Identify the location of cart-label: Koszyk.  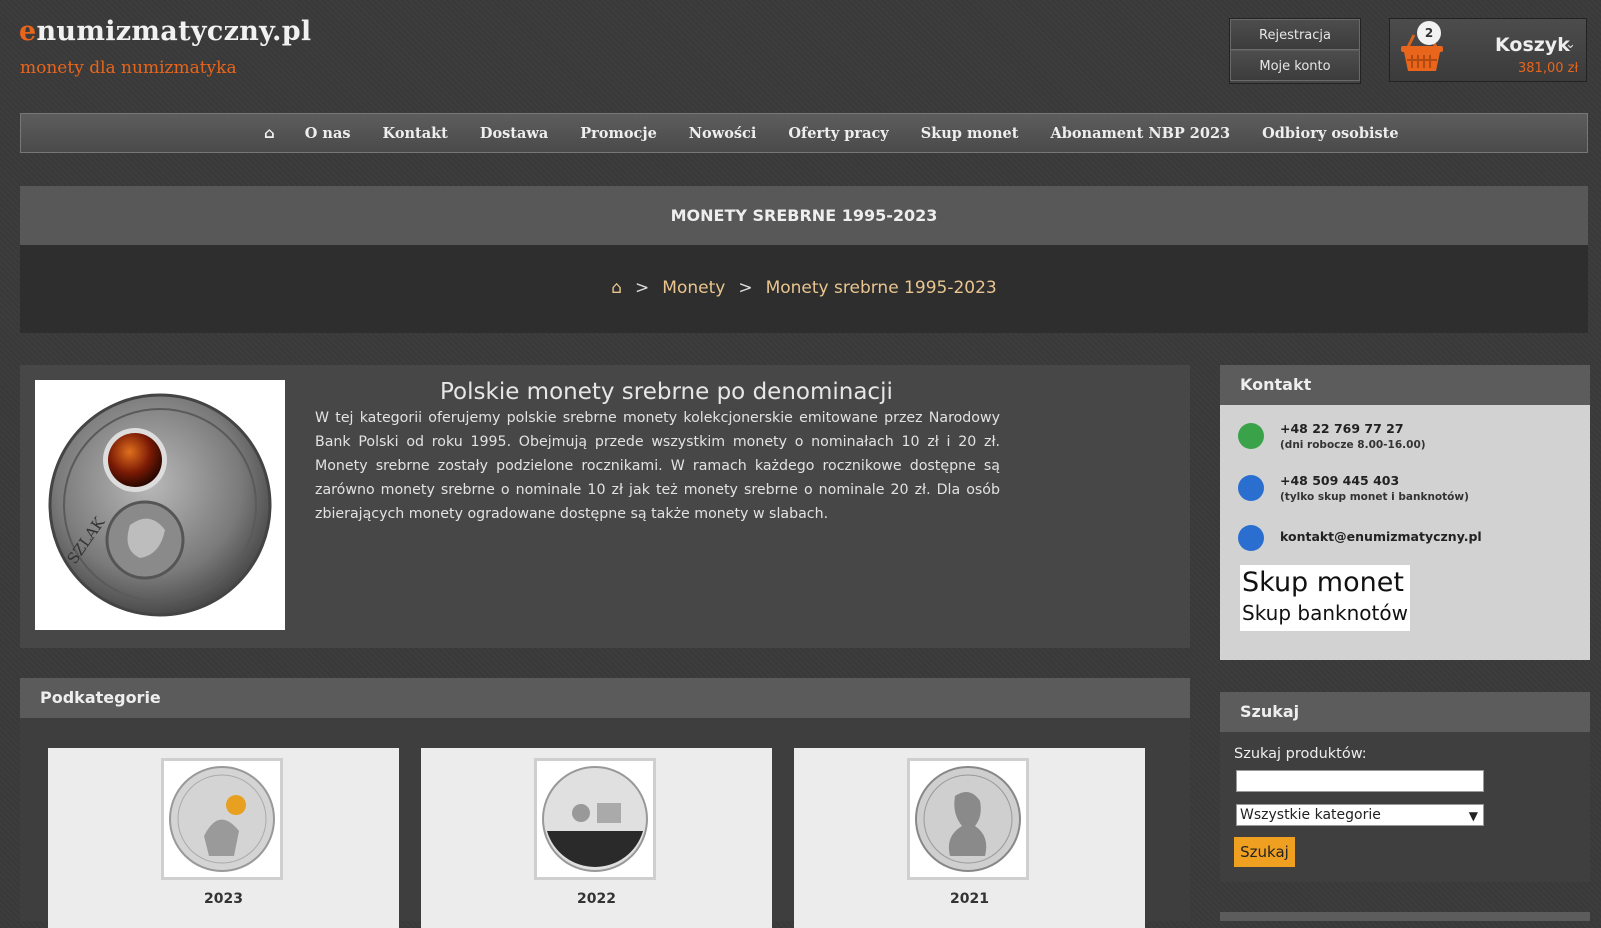
(1532, 45).